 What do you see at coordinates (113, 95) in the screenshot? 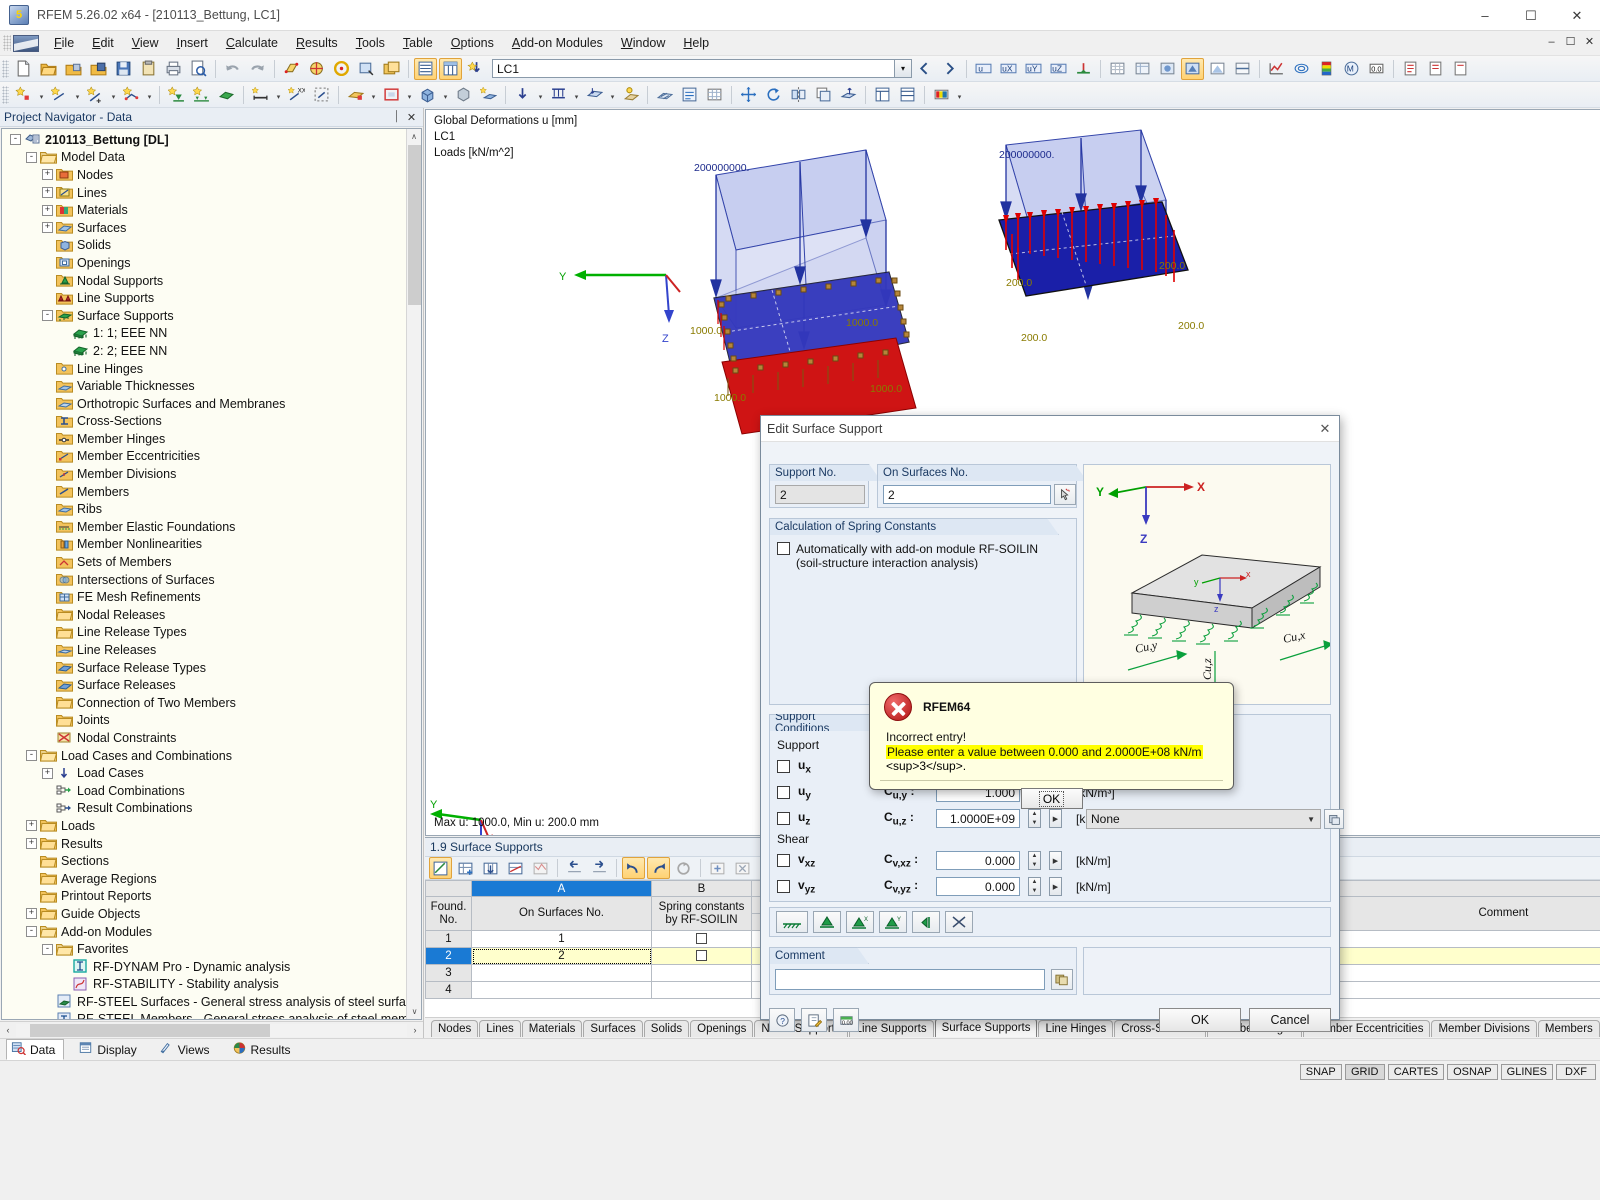
I see `new-dim-line-dropdown: ▾` at bounding box center [113, 95].